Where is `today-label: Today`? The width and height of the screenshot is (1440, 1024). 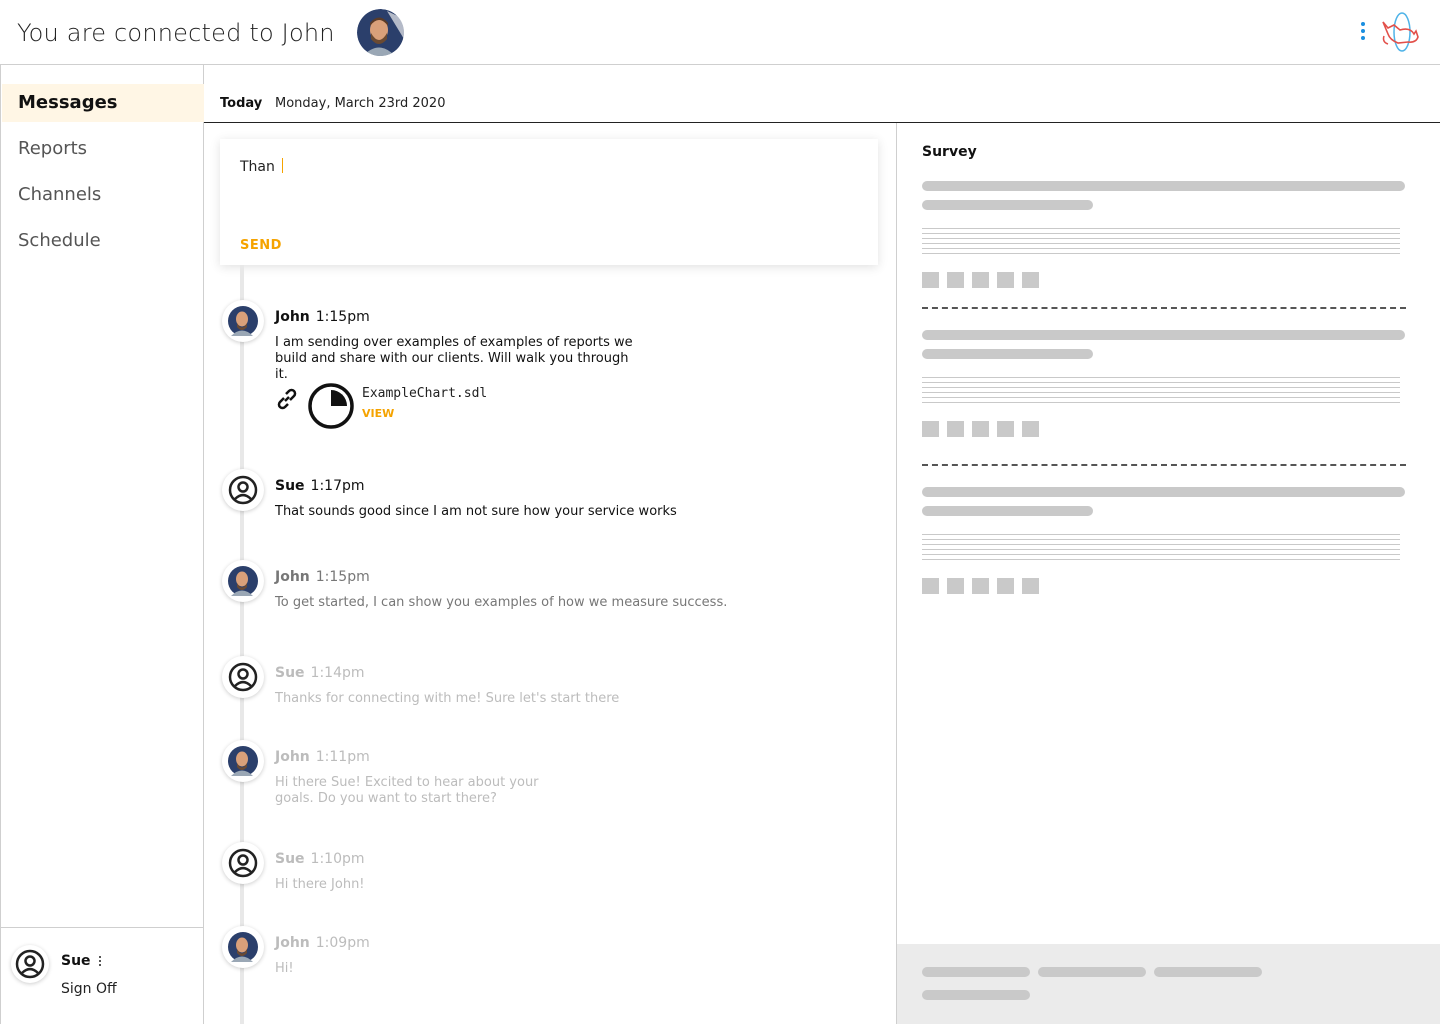 today-label: Today is located at coordinates (241, 103).